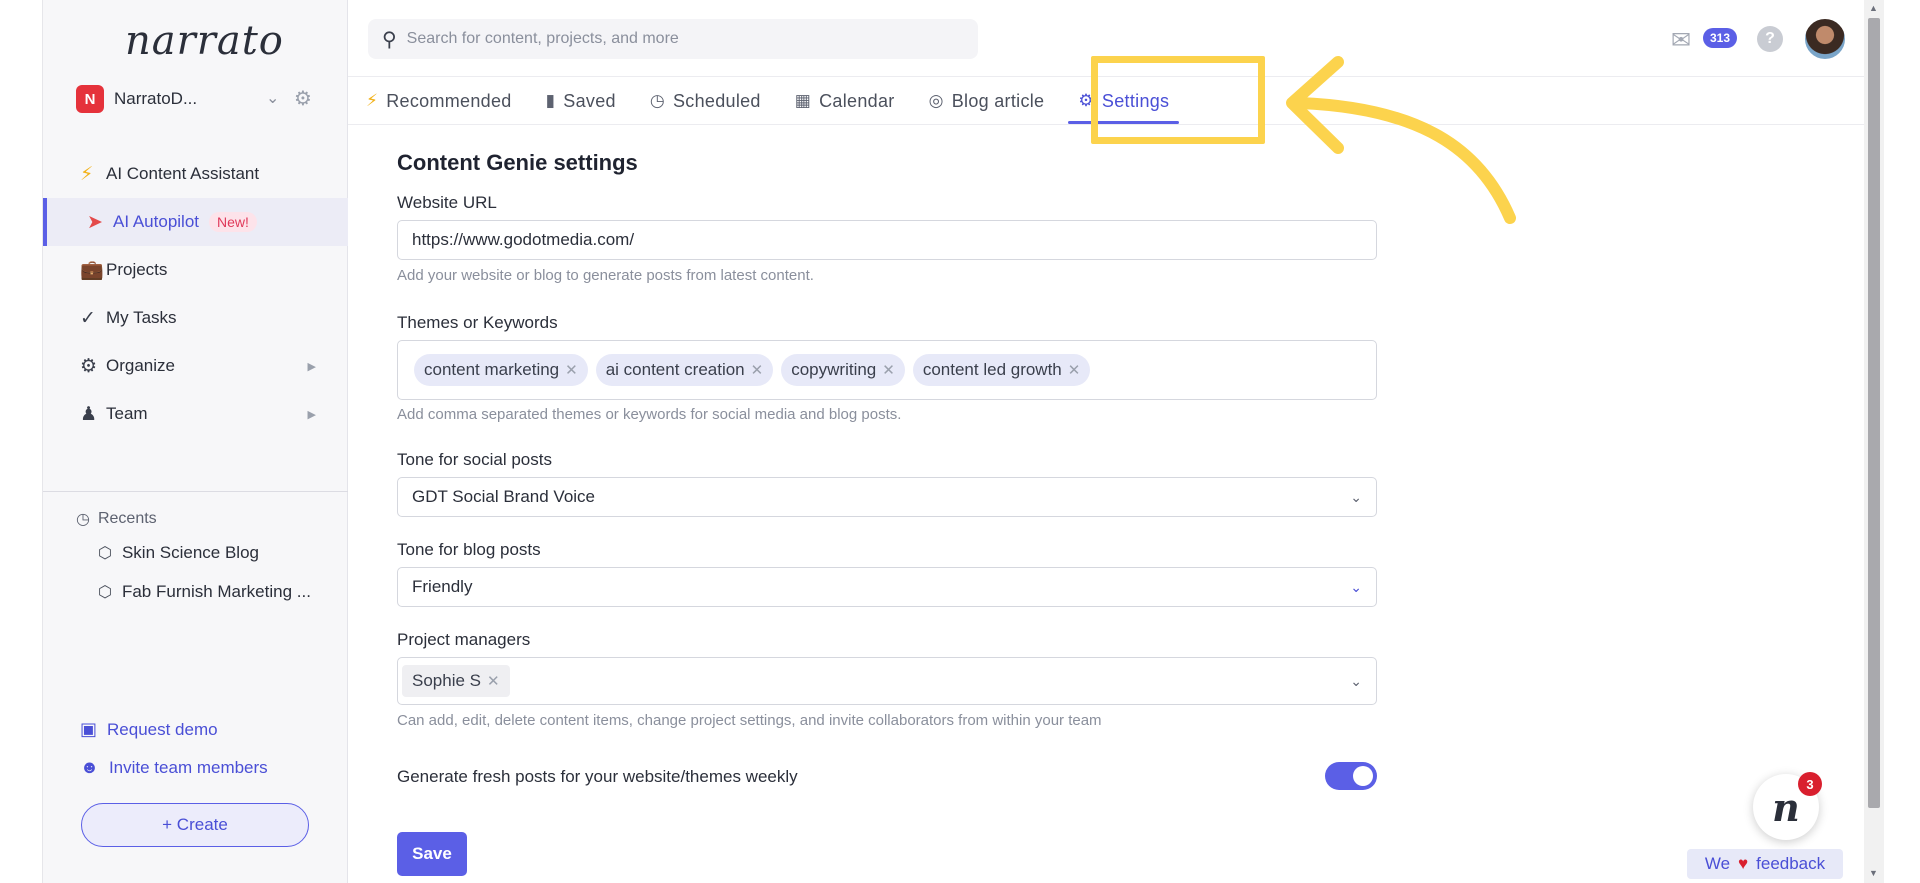  Describe the element at coordinates (127, 518) in the screenshot. I see `recents-title: Recents` at that location.